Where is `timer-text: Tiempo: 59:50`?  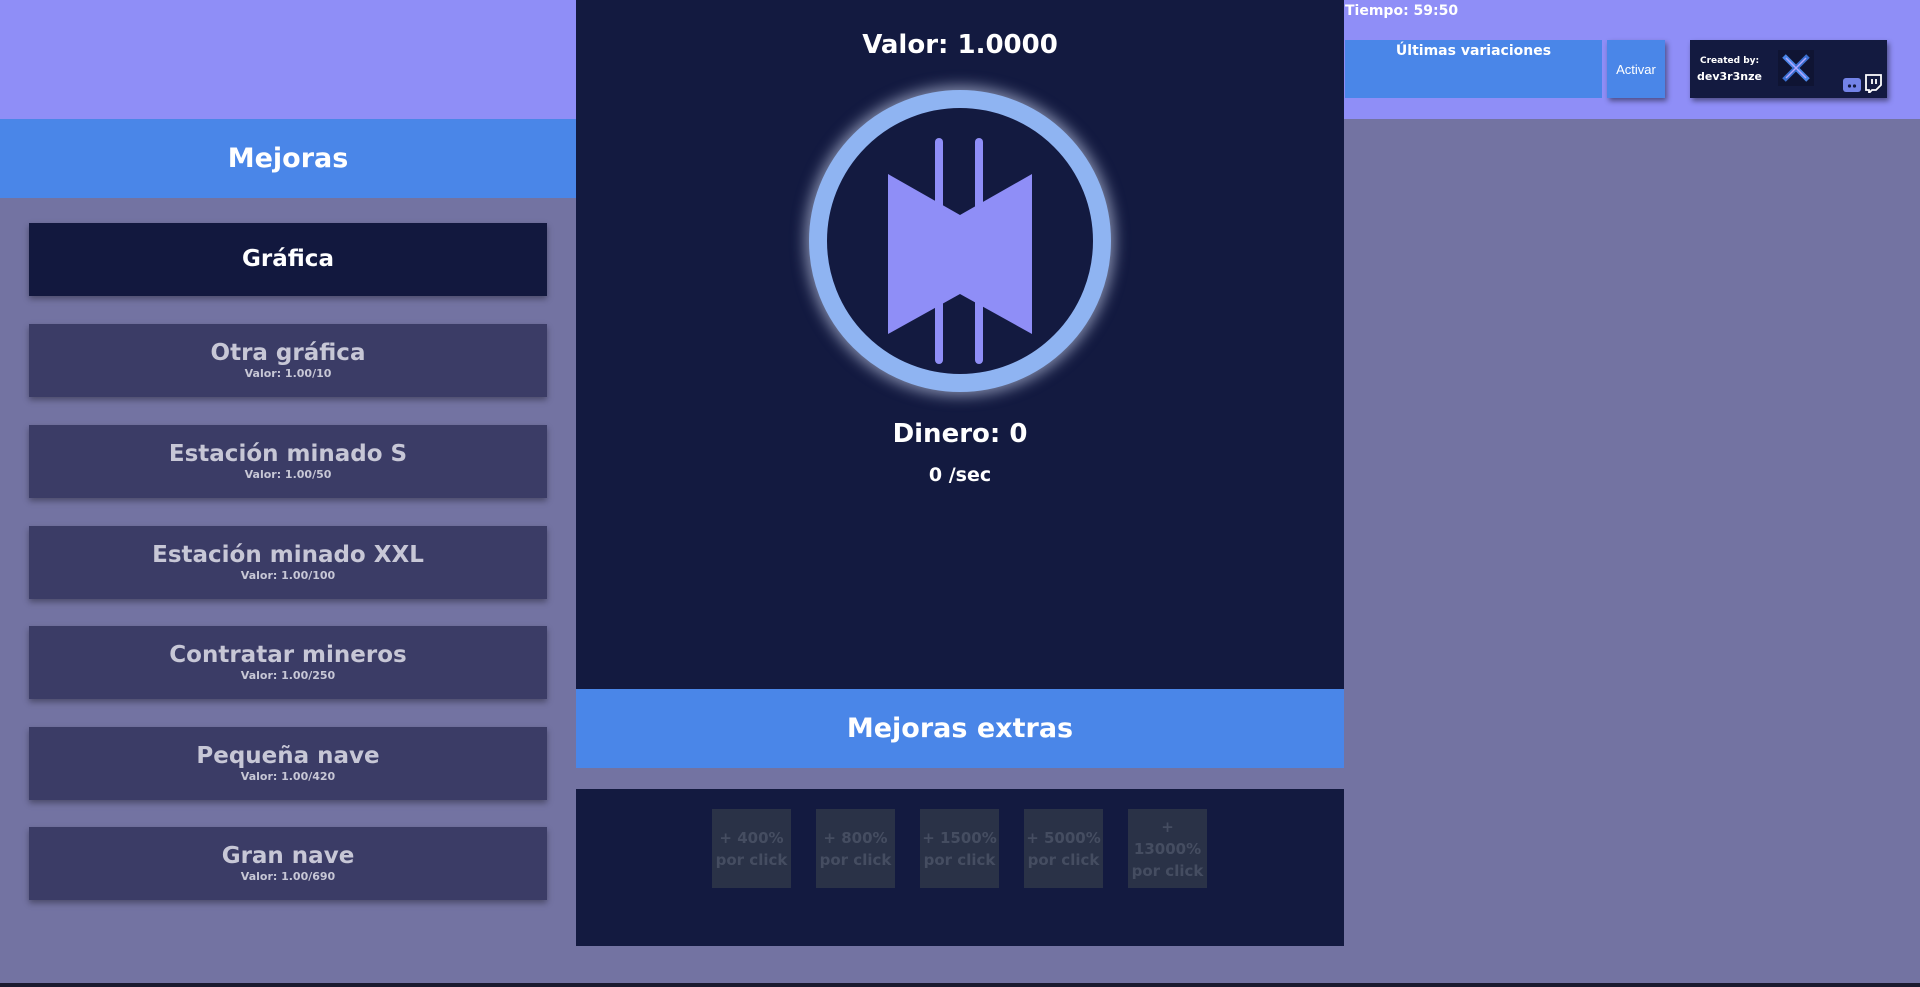
timer-text: Tiempo: 59:50 is located at coordinates (1402, 11).